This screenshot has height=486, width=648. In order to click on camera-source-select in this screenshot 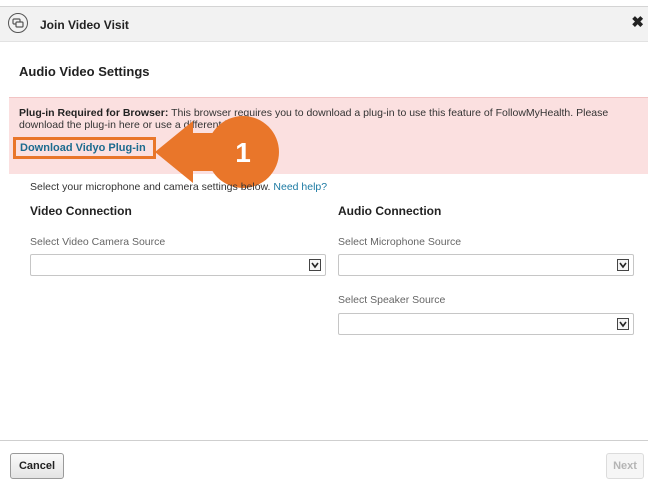, I will do `click(178, 265)`.